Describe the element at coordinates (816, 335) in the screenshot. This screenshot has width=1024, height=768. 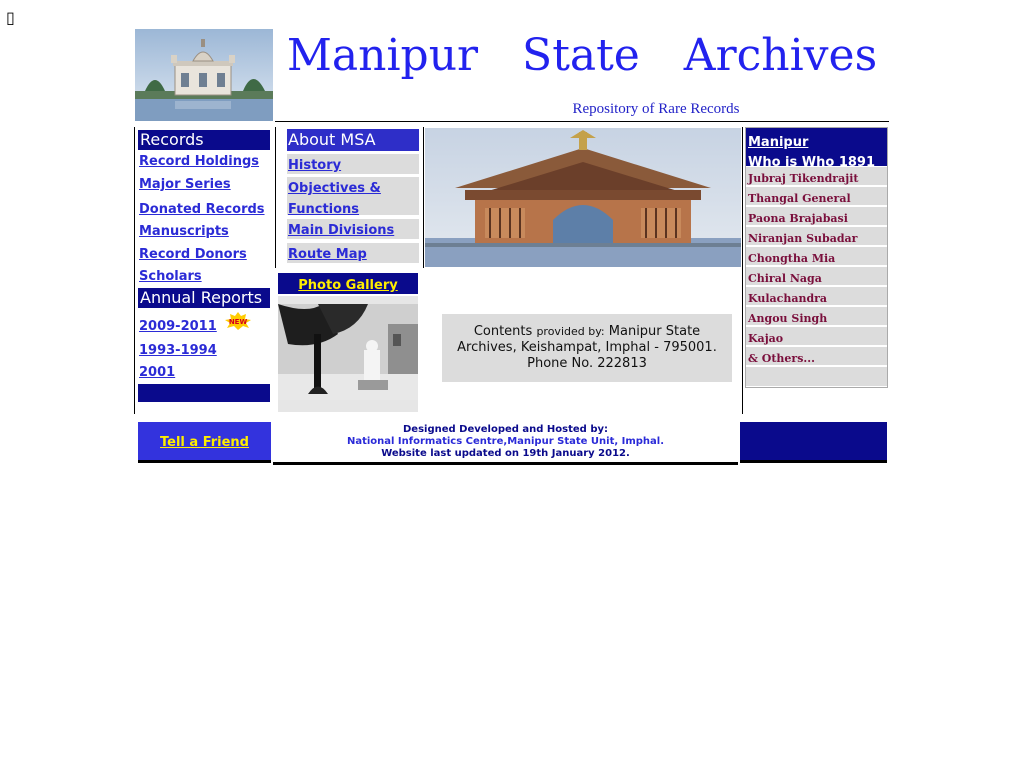
I see `who-item: Kajao` at that location.